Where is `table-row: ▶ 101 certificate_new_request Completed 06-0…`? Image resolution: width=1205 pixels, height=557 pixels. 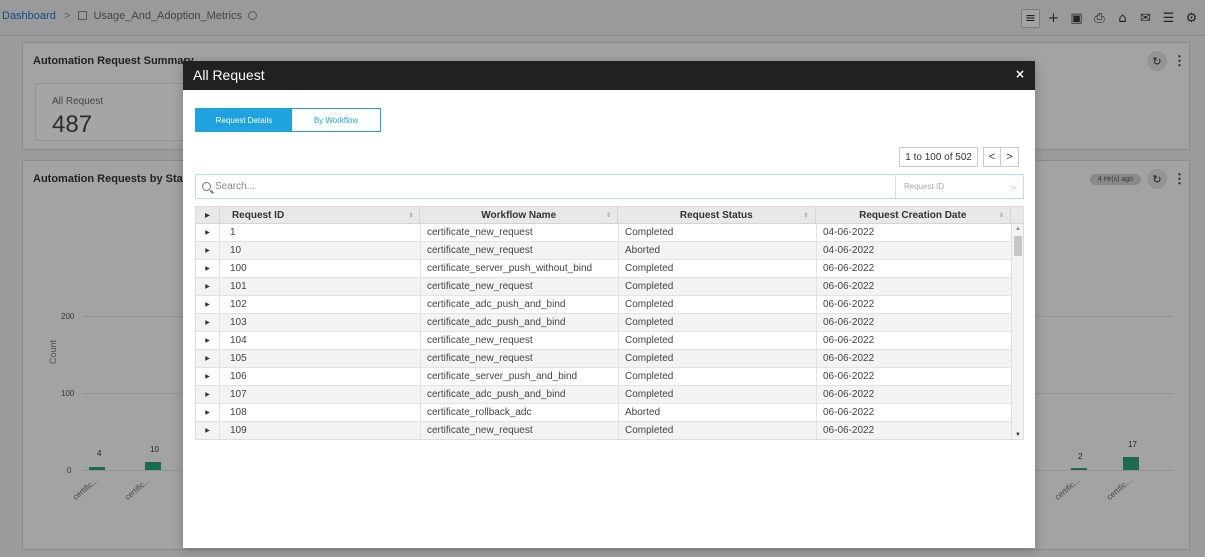
table-row: ▶ 101 certificate_new_request Completed 06-0… is located at coordinates (609, 287).